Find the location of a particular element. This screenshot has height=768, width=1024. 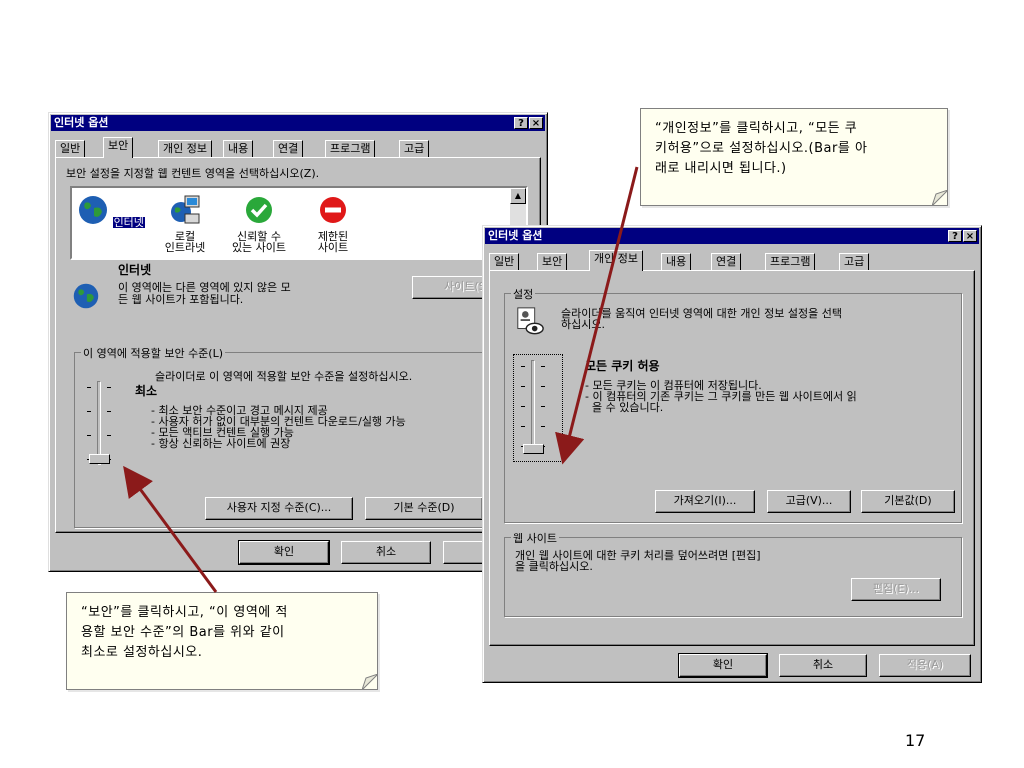

privacy-icon is located at coordinates (530, 321).